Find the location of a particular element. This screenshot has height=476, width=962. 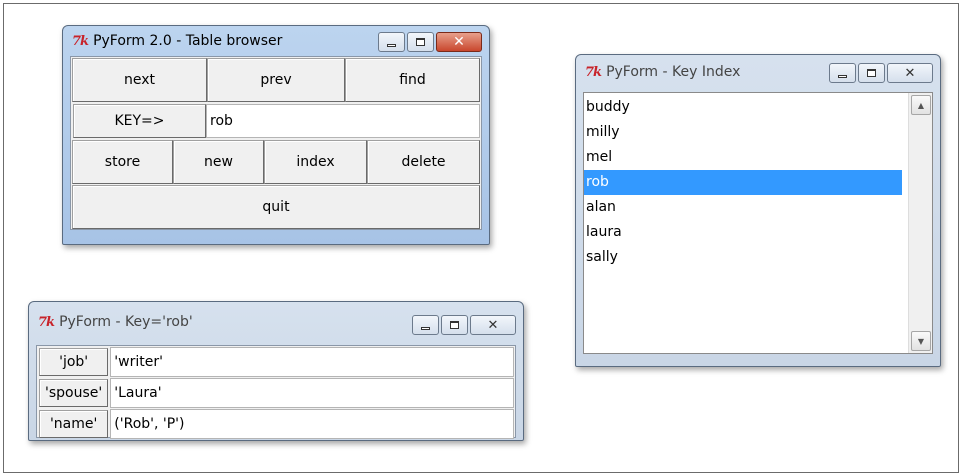

window-title: PyForm - Key='rob' is located at coordinates (126, 322).